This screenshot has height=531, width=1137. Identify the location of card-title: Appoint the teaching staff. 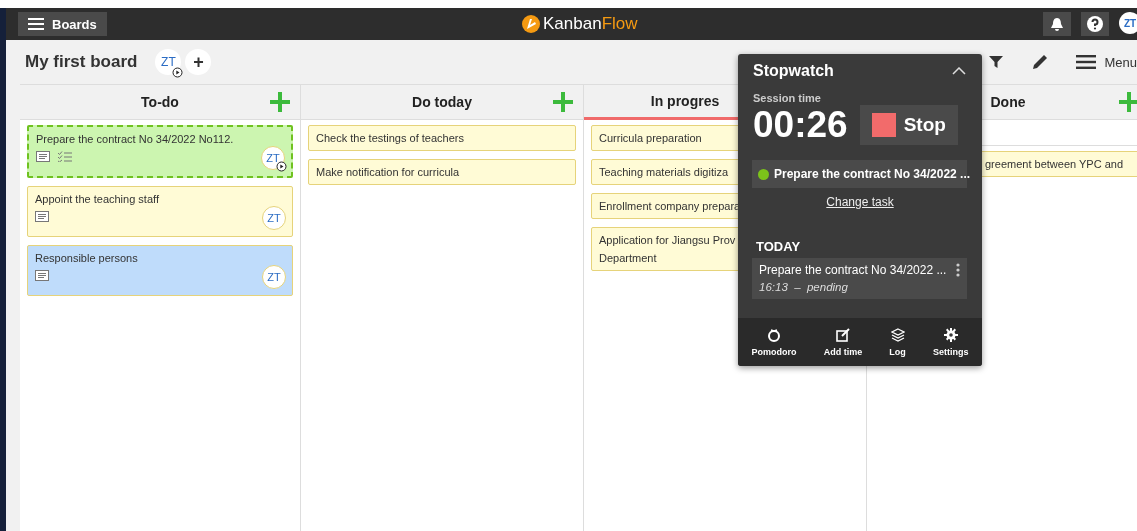
(97, 199).